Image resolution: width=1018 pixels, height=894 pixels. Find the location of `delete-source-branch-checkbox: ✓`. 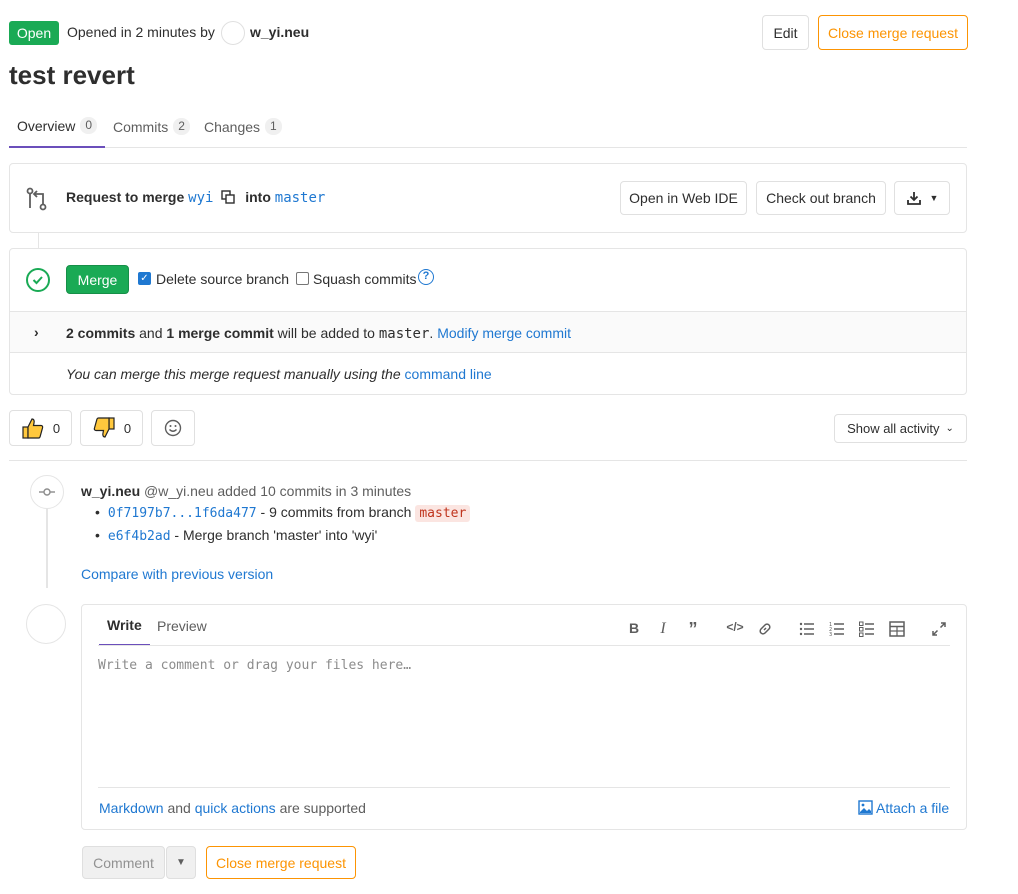

delete-source-branch-checkbox: ✓ is located at coordinates (144, 278).